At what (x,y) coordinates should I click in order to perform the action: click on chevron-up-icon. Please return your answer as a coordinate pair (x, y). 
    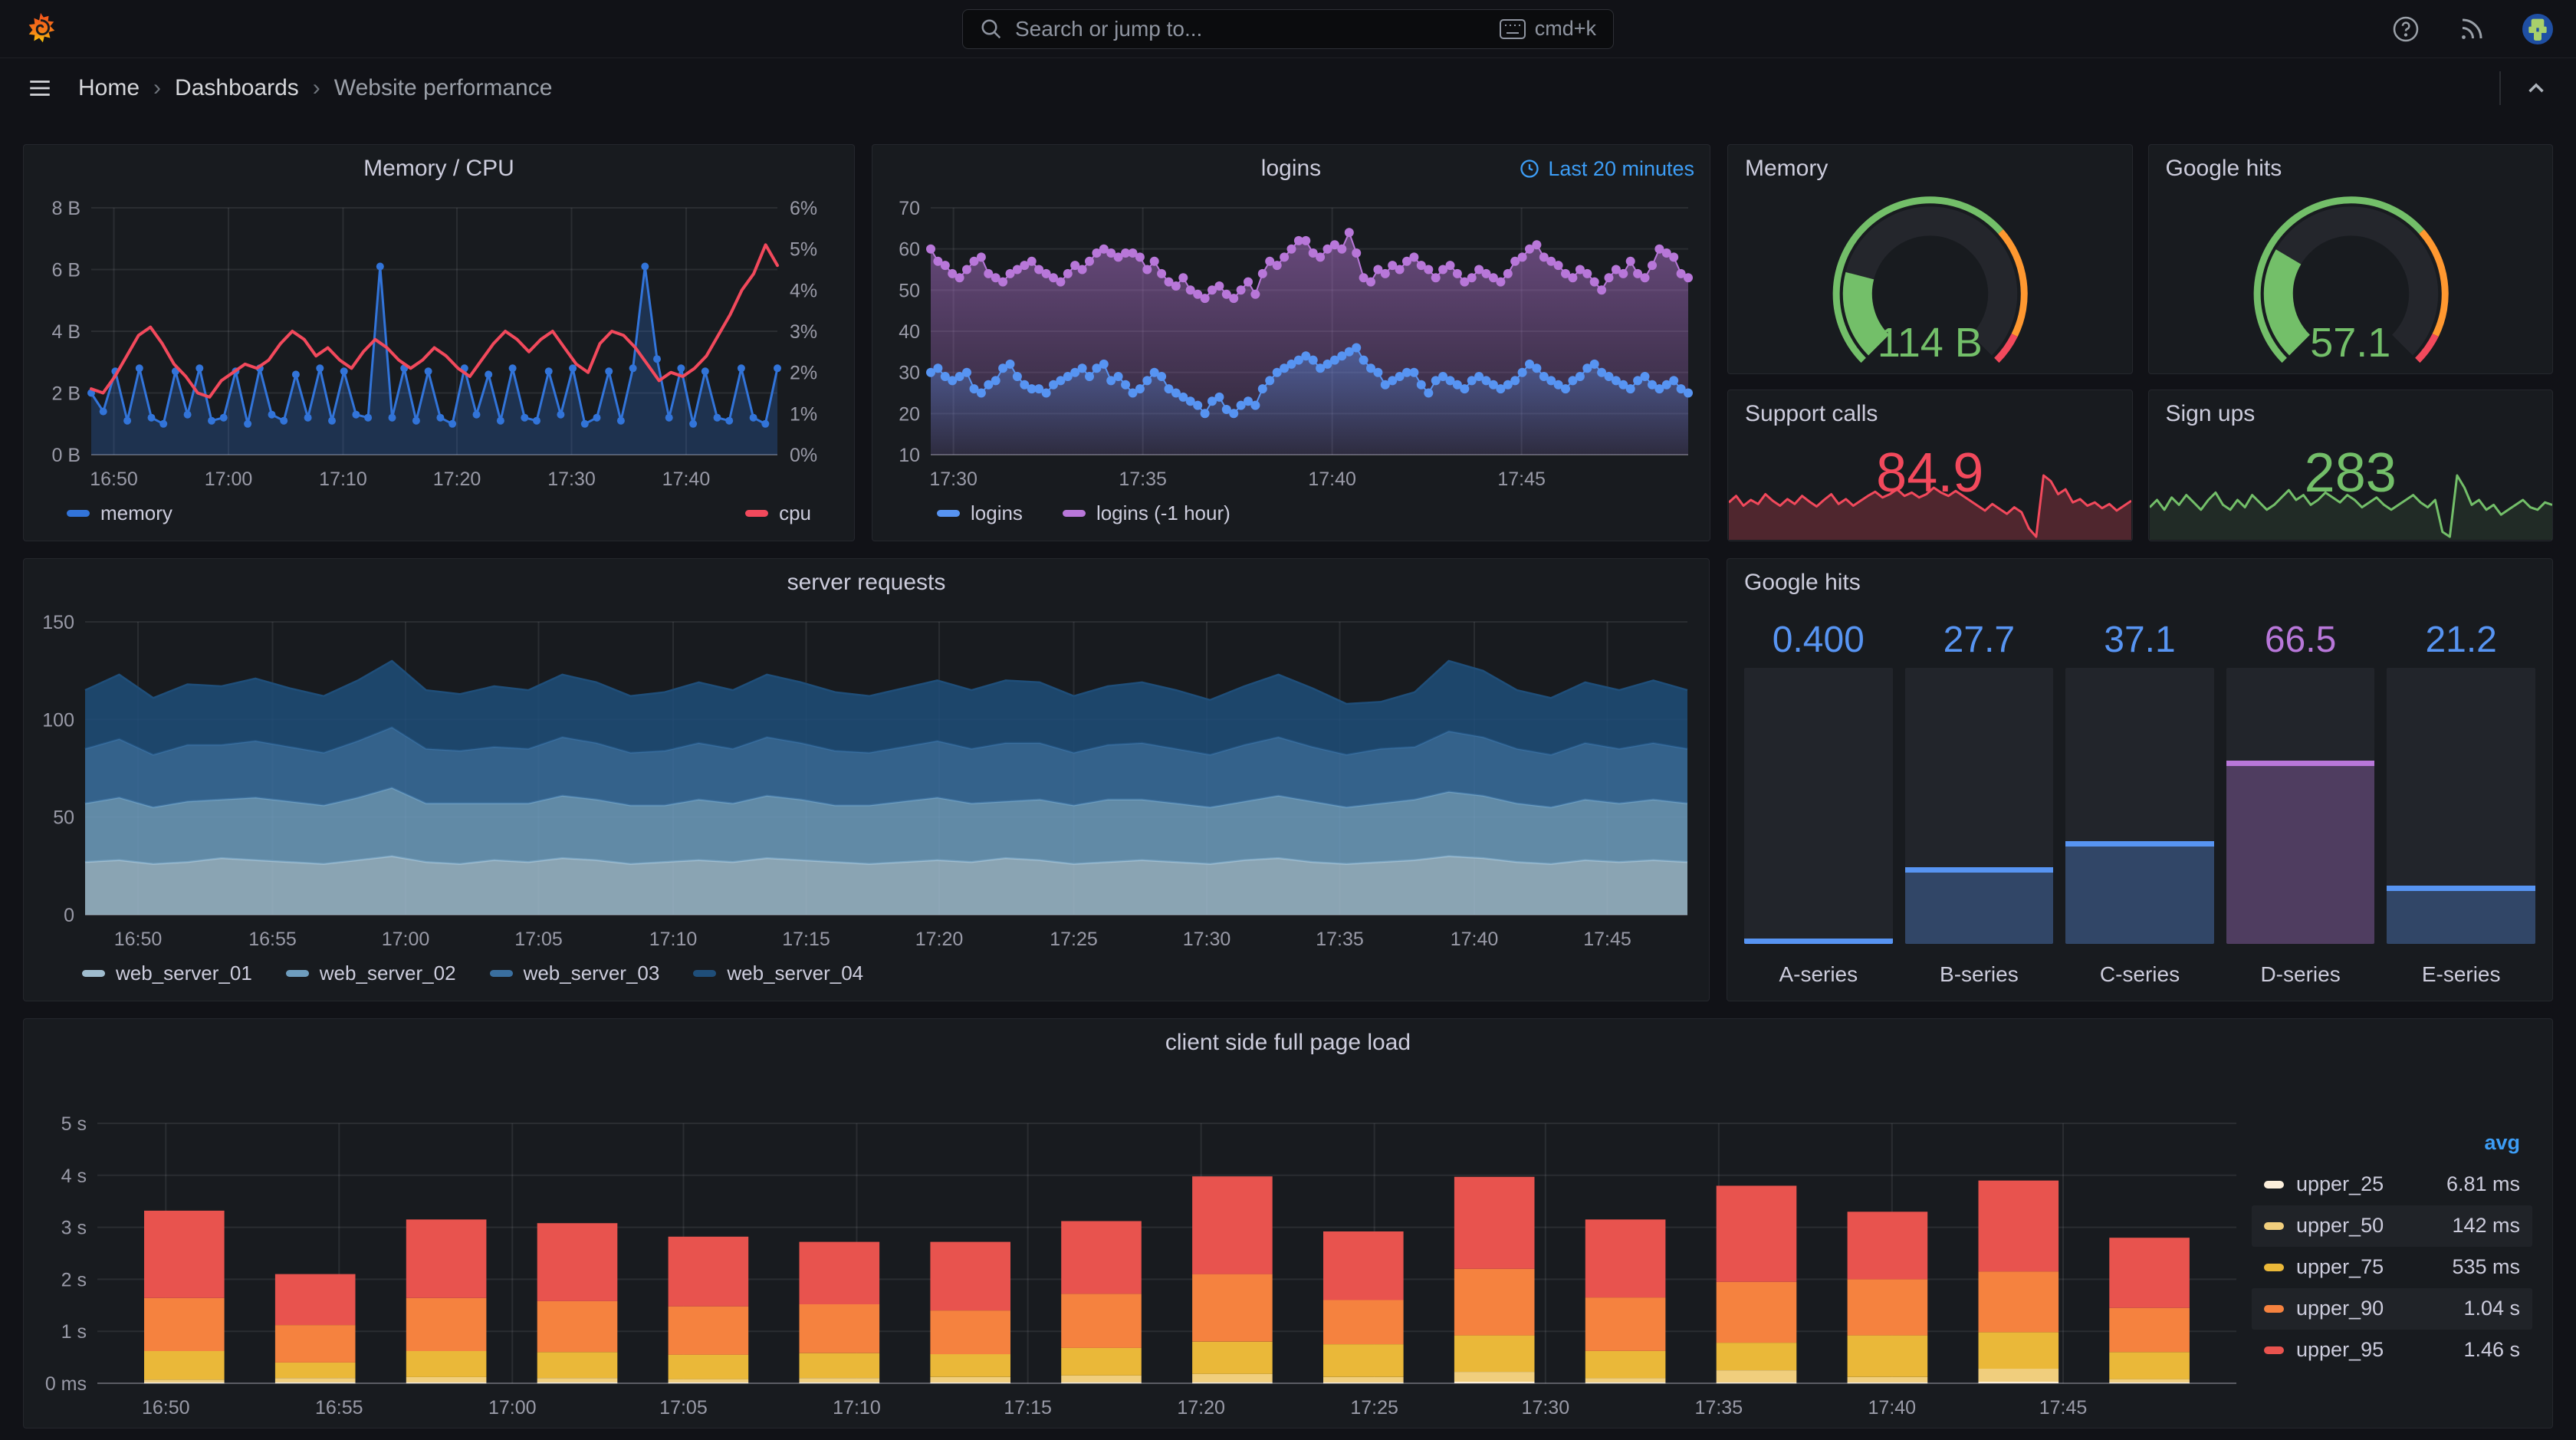
    Looking at the image, I should click on (2536, 88).